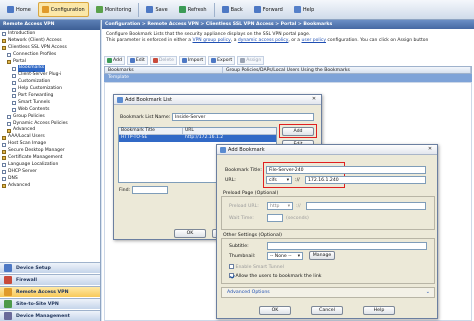 This screenshot has width=474, height=321. Describe the element at coordinates (63, 9) in the screenshot. I see `configuration-button: Configuration` at that location.